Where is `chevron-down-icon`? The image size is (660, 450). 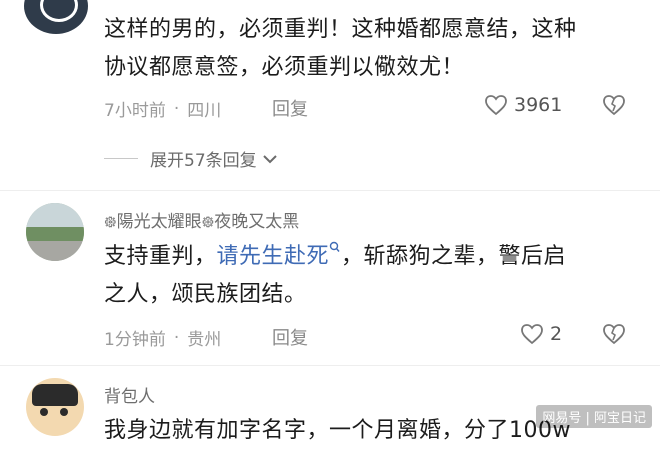
chevron-down-icon is located at coordinates (269, 158).